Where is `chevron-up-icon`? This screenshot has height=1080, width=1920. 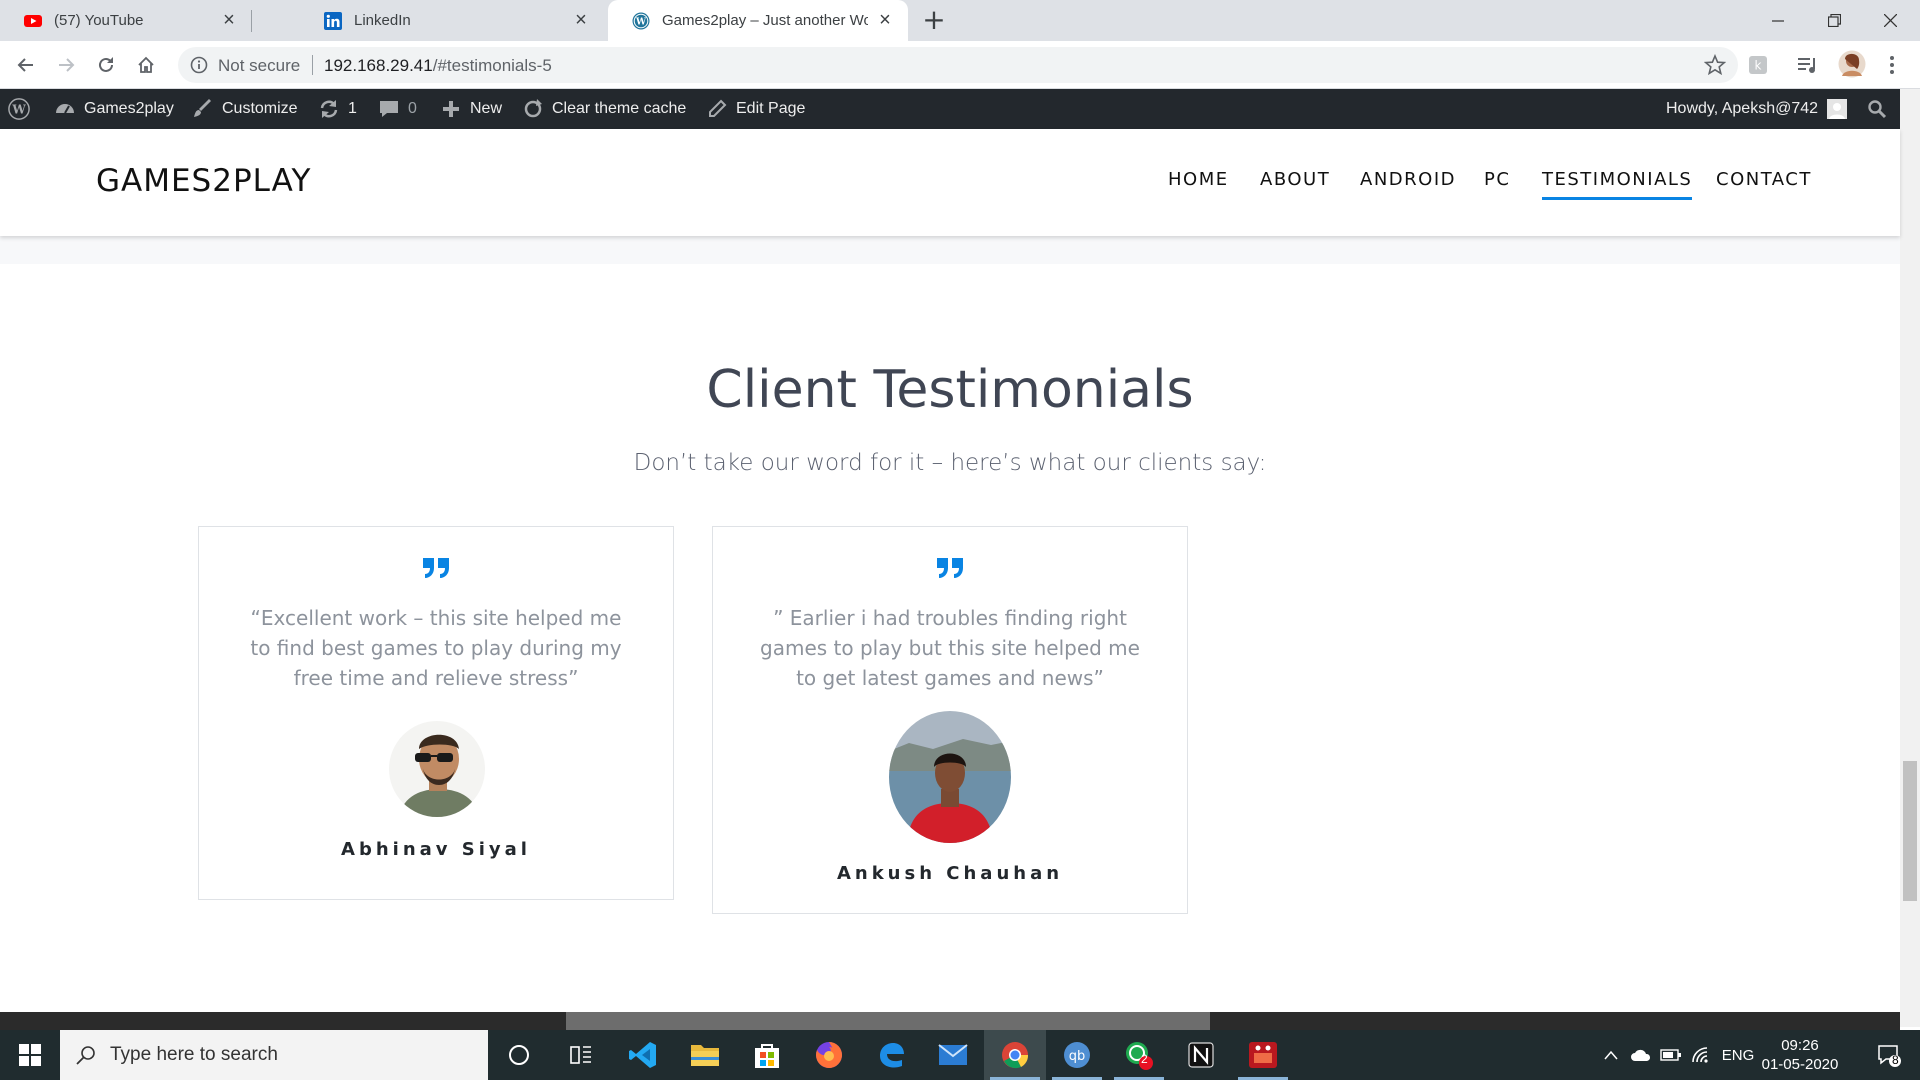
chevron-up-icon is located at coordinates (1611, 1055).